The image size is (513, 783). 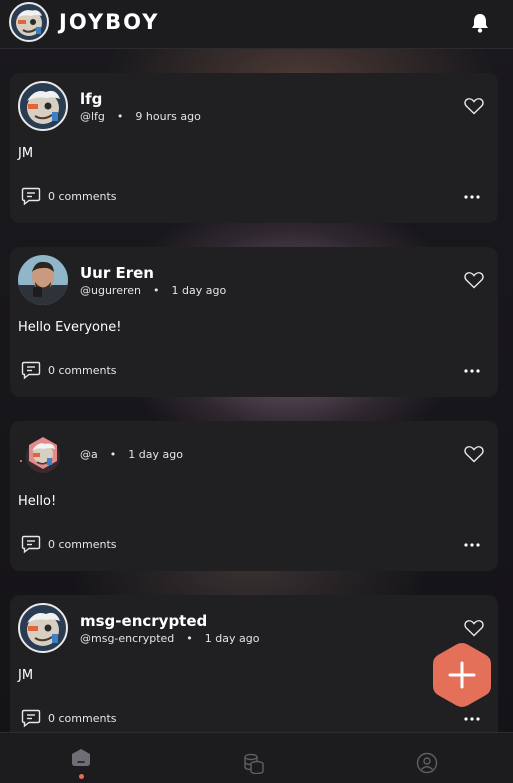 I want to click on post-meta: @lfg • 9 hours ago, so click(x=140, y=116).